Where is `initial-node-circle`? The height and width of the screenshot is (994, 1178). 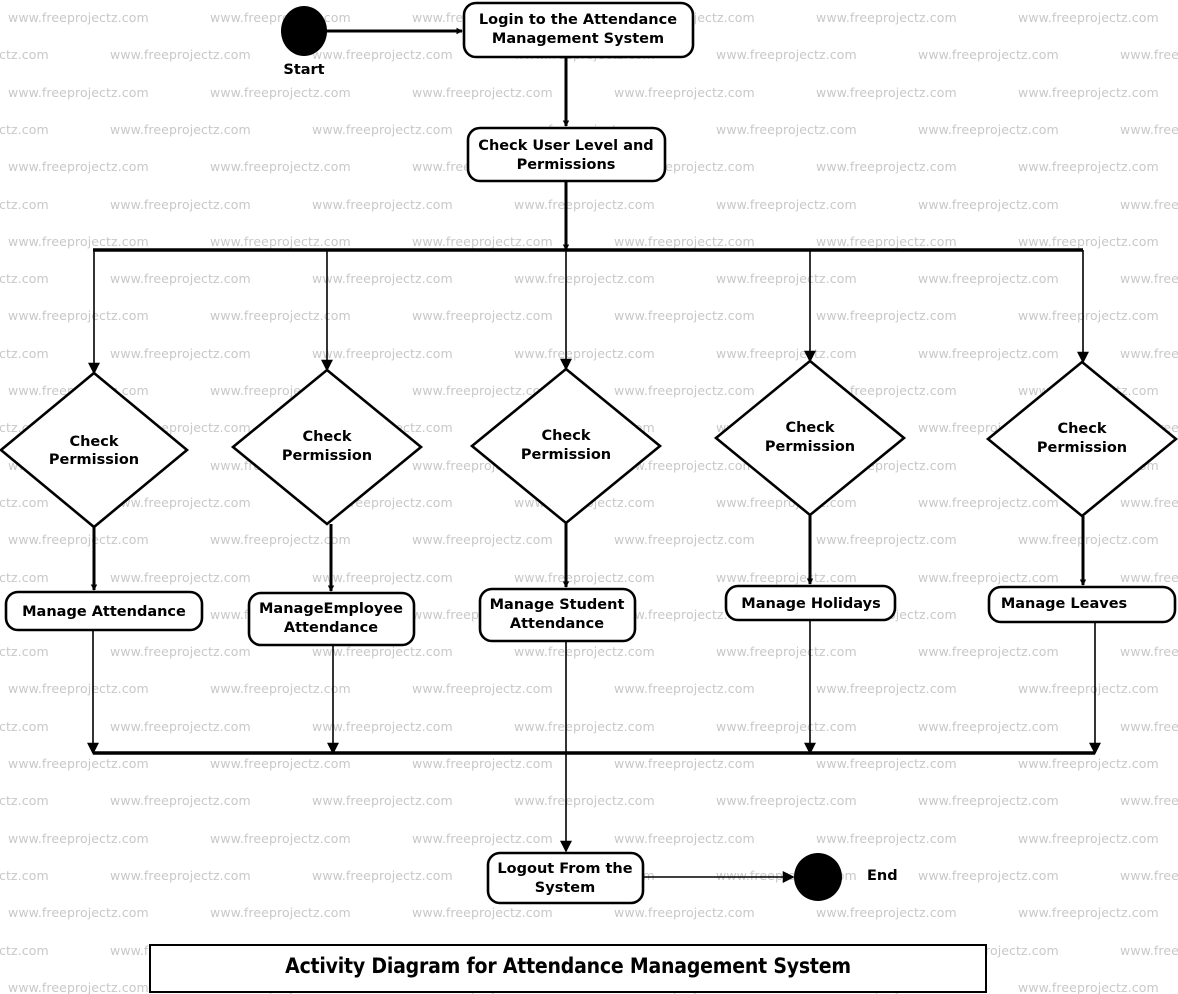 initial-node-circle is located at coordinates (304, 31).